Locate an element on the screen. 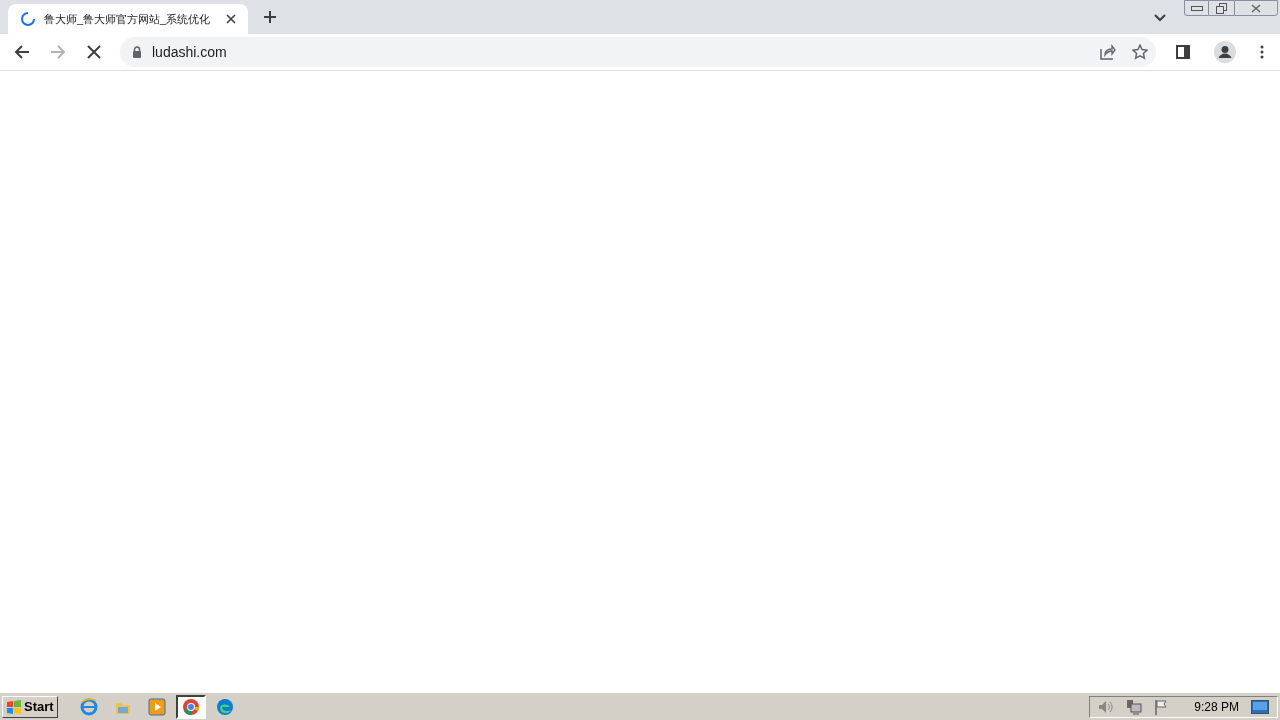 This screenshot has height=720, width=1280. chrome-icon is located at coordinates (190, 706).